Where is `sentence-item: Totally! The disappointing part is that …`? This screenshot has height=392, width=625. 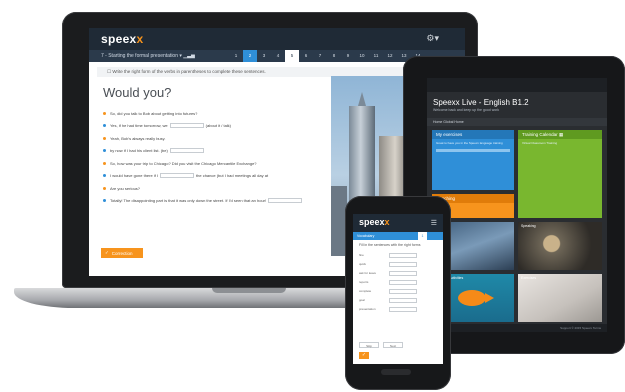
sentence-item: Totally! The disappointing part is that … is located at coordinates (216, 201).